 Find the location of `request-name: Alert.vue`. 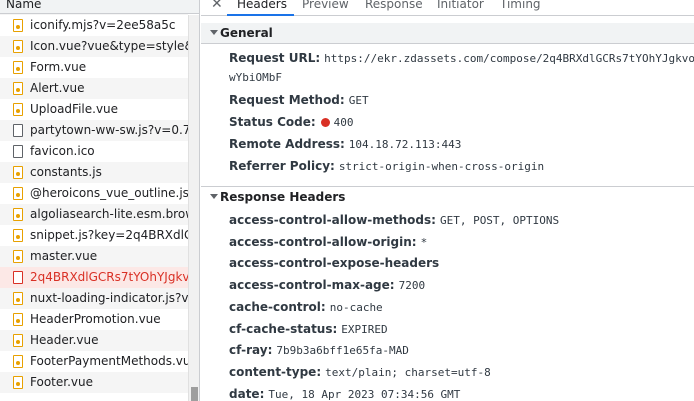

request-name: Alert.vue is located at coordinates (57, 88).